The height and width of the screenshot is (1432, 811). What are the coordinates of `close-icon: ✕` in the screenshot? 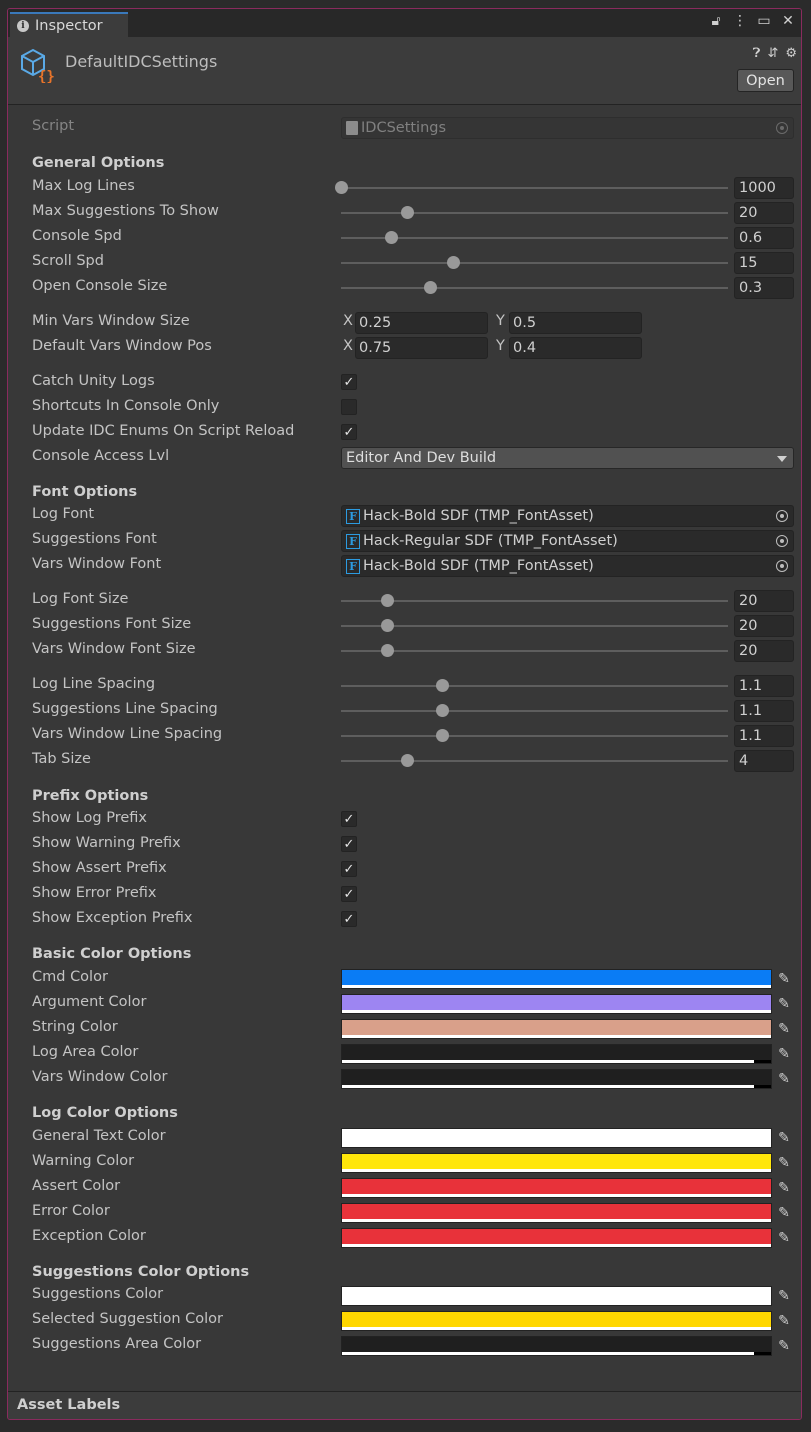 It's located at (788, 21).